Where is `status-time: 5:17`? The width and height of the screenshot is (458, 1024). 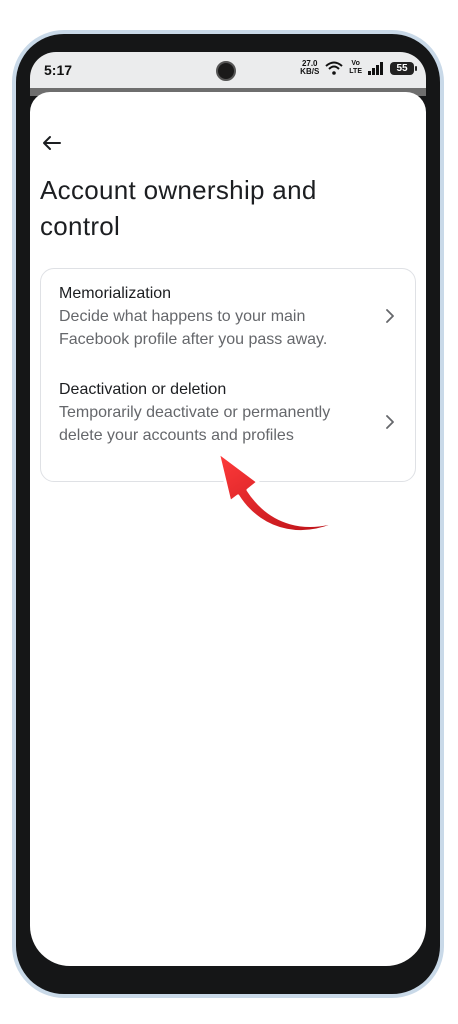 status-time: 5:17 is located at coordinates (58, 70).